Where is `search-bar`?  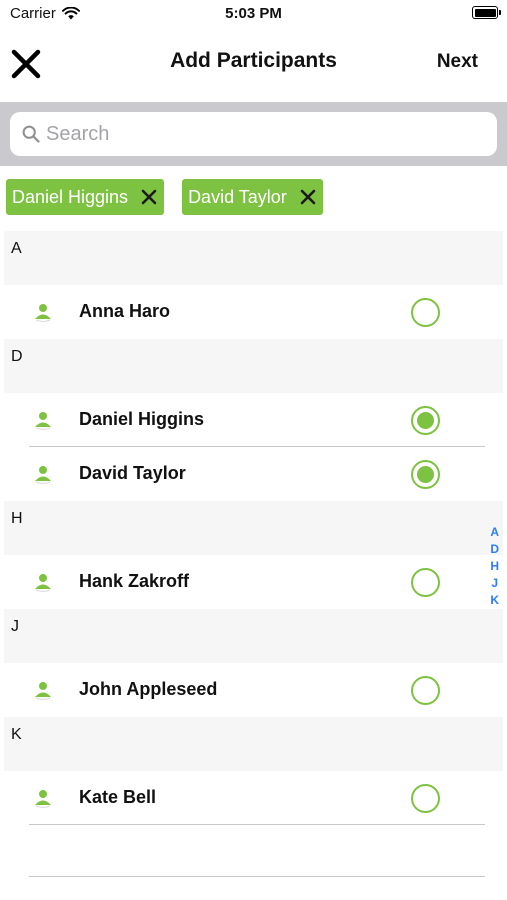
search-bar is located at coordinates (253, 134).